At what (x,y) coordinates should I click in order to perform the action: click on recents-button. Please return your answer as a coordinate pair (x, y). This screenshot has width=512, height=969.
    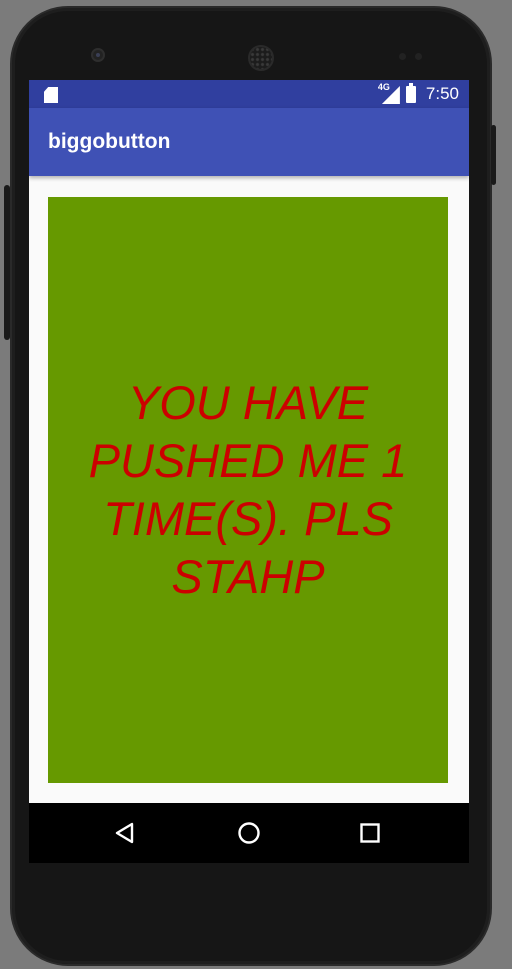
    Looking at the image, I should click on (370, 833).